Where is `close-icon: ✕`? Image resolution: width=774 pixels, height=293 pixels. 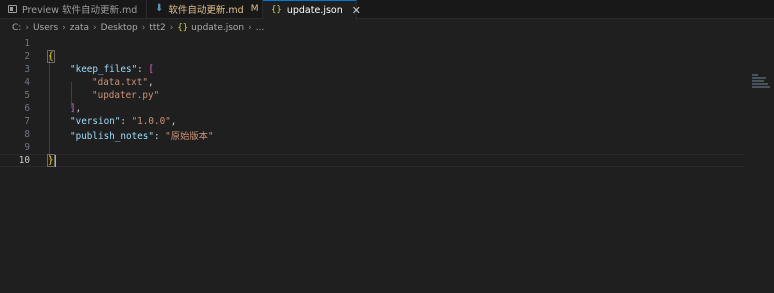 close-icon: ✕ is located at coordinates (356, 10).